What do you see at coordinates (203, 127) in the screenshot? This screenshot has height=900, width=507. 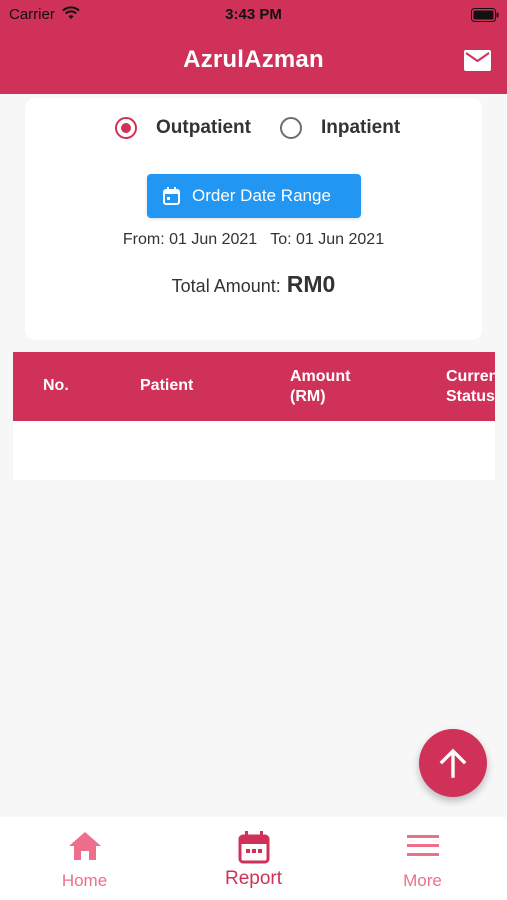 I see `radio-label-outpatient: Outpatient` at bounding box center [203, 127].